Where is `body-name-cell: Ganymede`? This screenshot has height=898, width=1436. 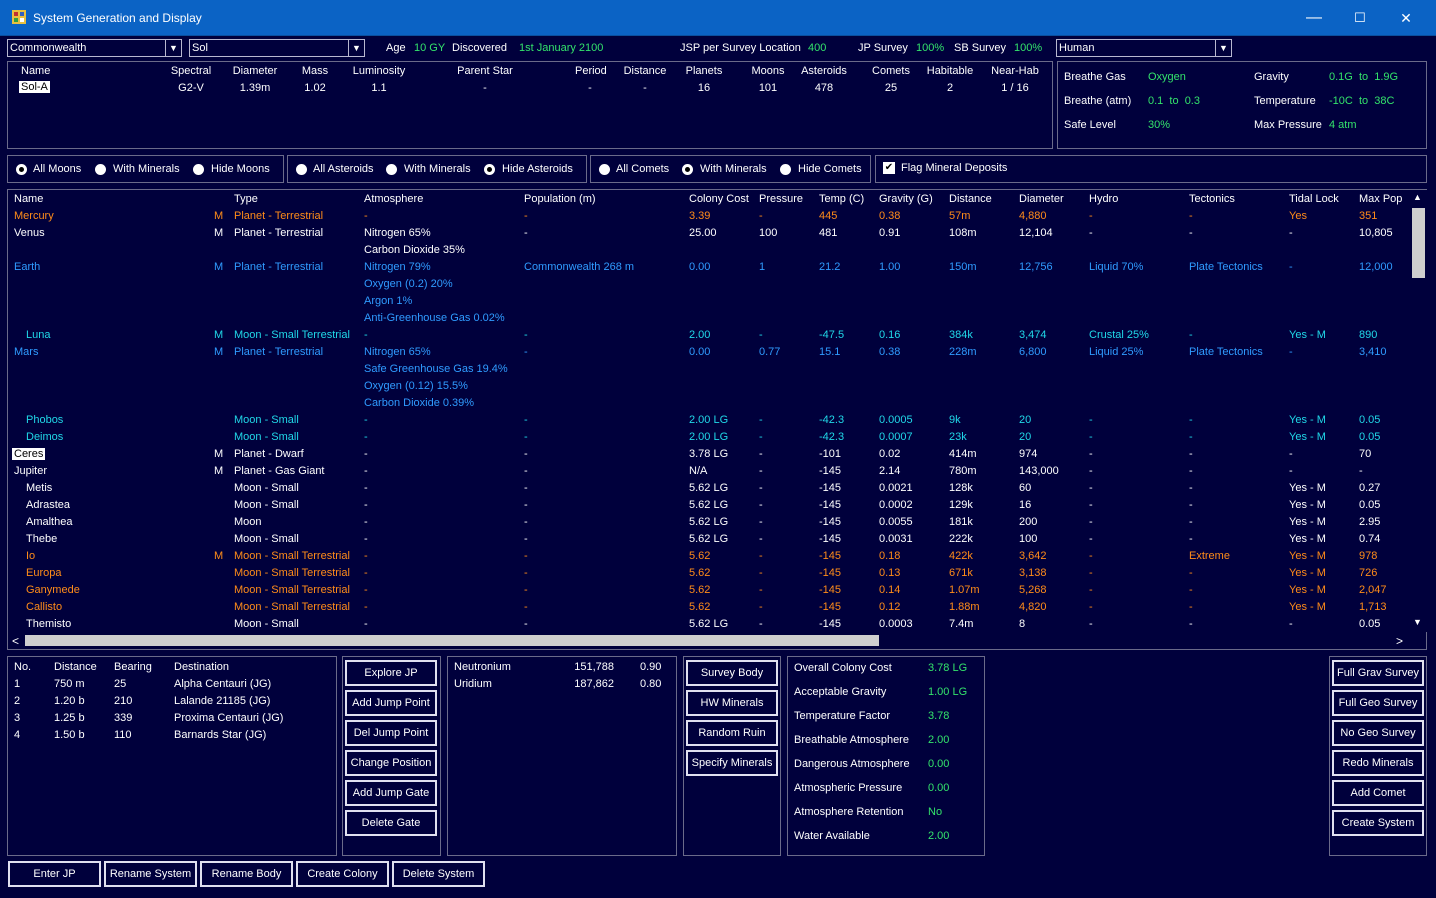
body-name-cell: Ganymede is located at coordinates (53, 590).